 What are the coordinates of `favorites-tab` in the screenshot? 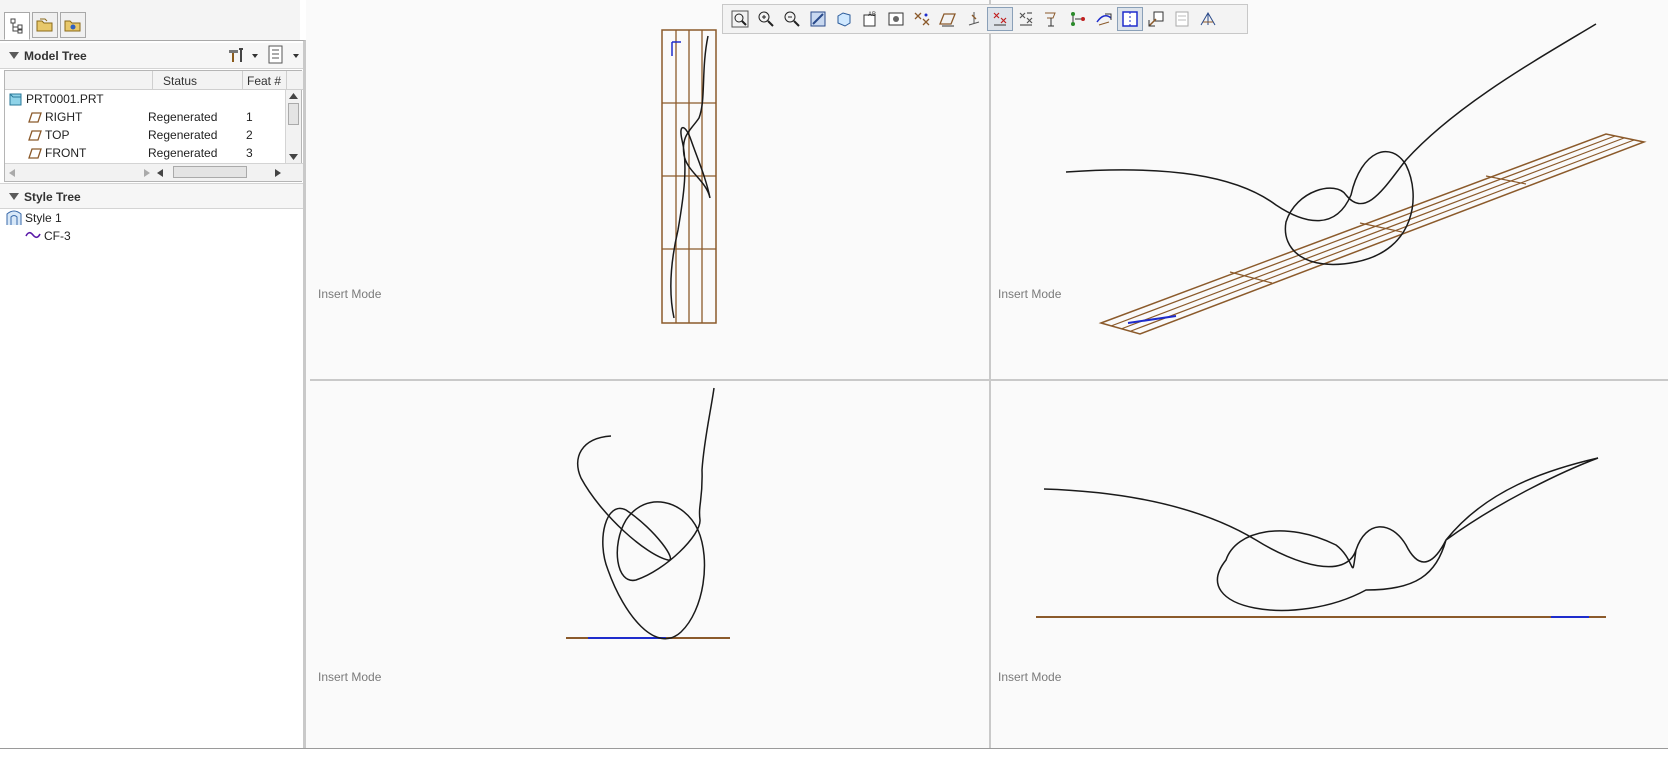 It's located at (73, 25).